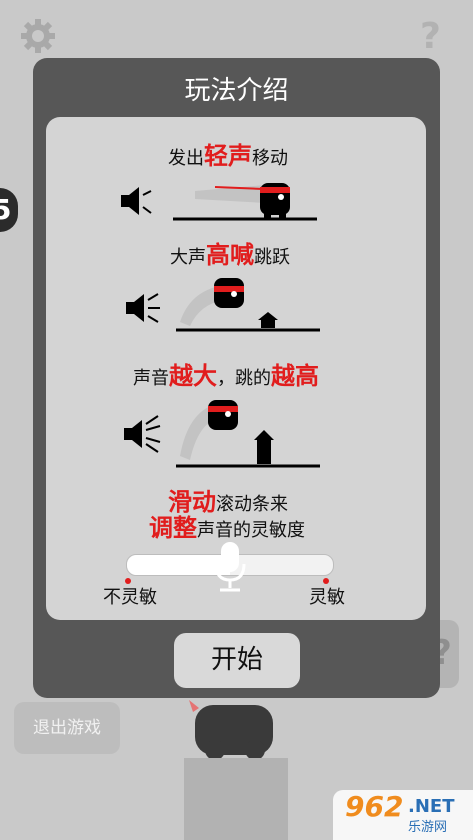 Image resolution: width=473 pixels, height=840 pixels. I want to click on pillar, so click(236, 799).